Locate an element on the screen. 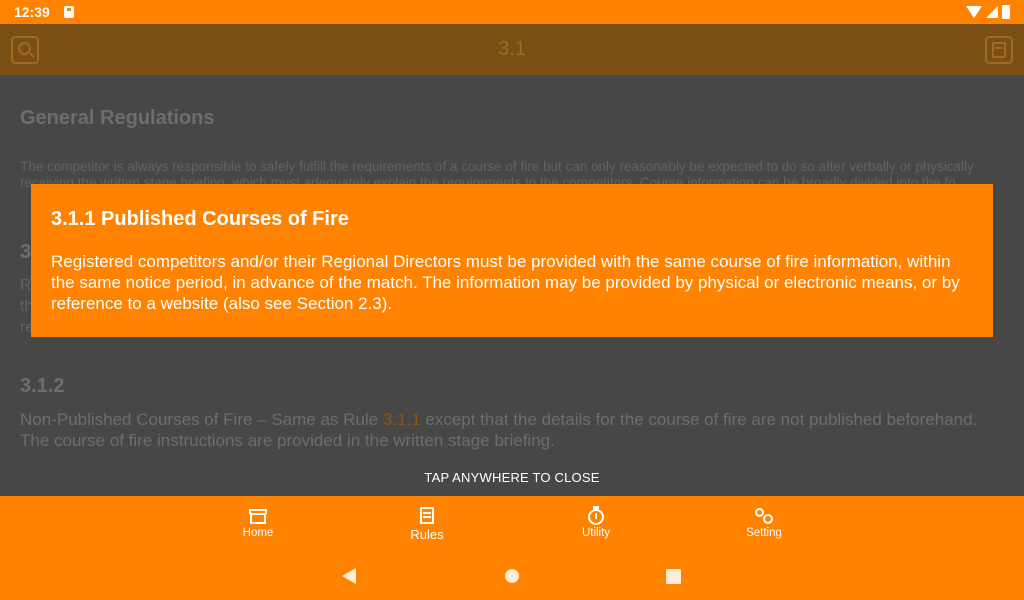  nav-item-utility: Utility is located at coordinates (596, 524).